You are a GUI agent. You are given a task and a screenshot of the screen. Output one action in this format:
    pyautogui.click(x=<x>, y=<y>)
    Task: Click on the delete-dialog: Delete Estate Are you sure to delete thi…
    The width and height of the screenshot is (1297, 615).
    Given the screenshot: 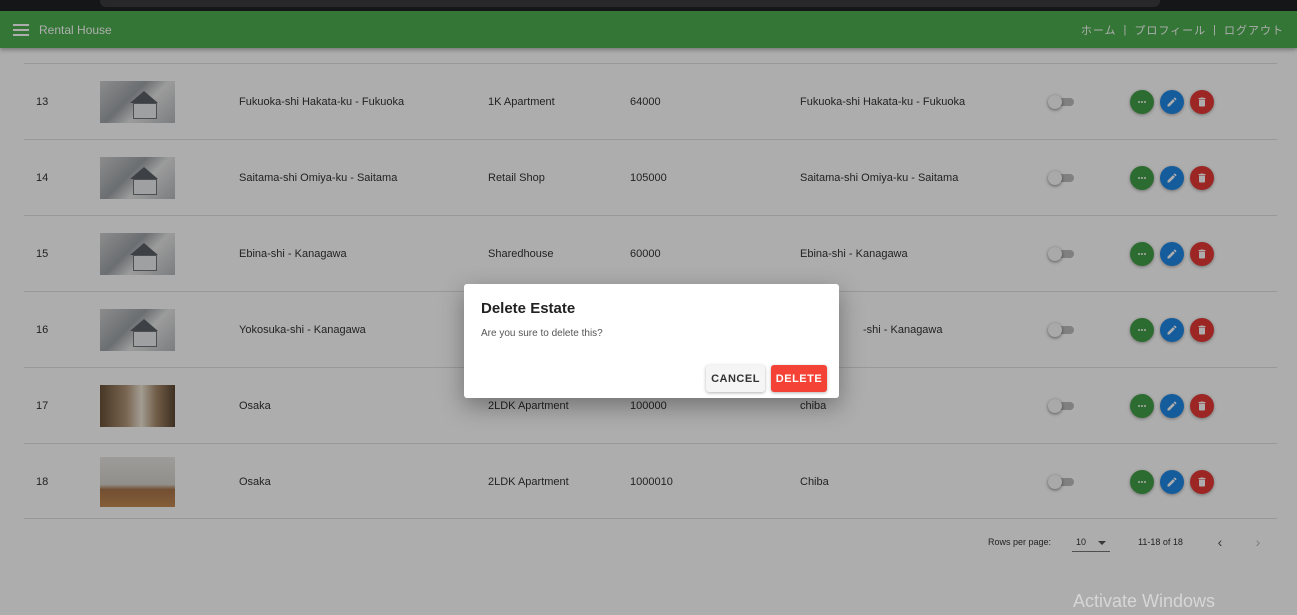 What is the action you would take?
    pyautogui.click(x=651, y=341)
    